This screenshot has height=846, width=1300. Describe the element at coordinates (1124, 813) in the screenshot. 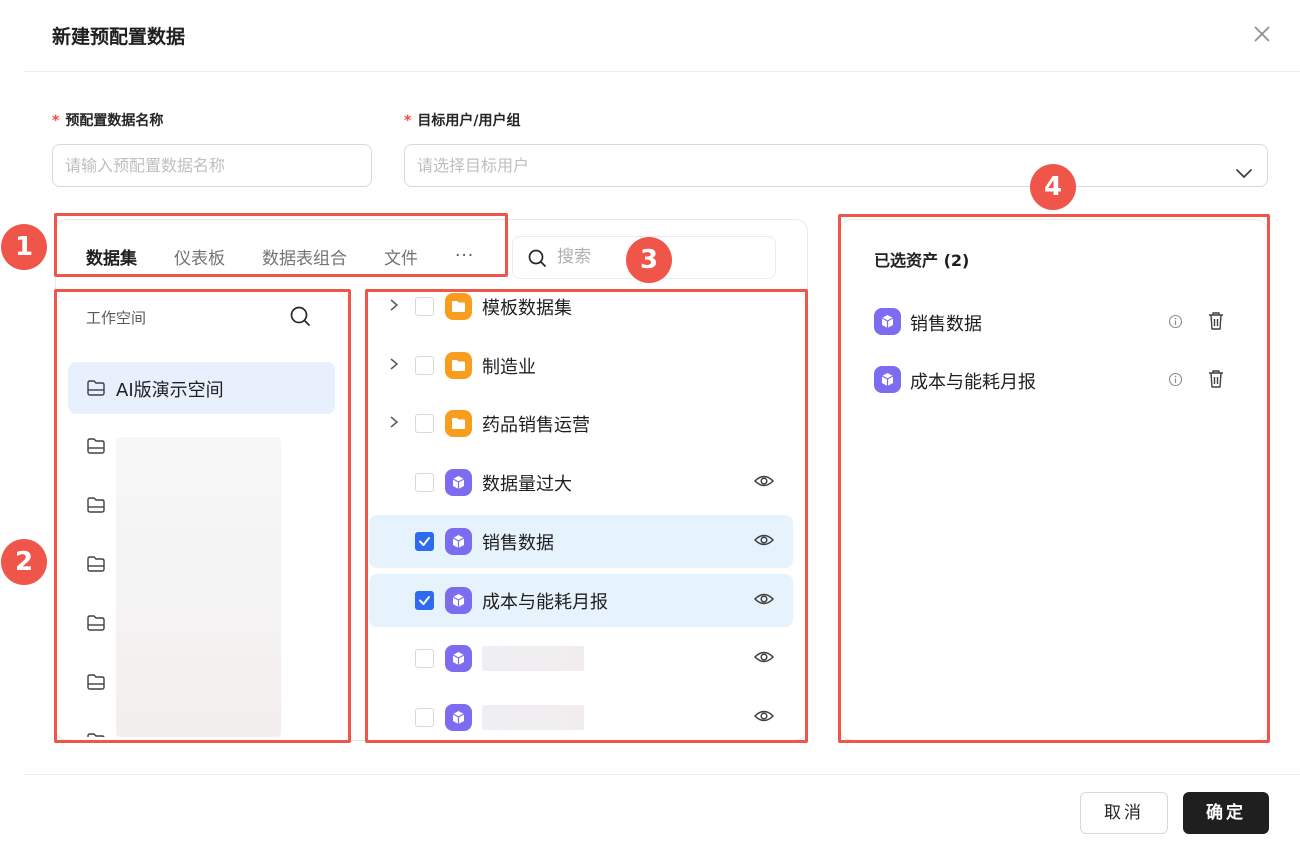

I see `cancel-button: 取消` at that location.